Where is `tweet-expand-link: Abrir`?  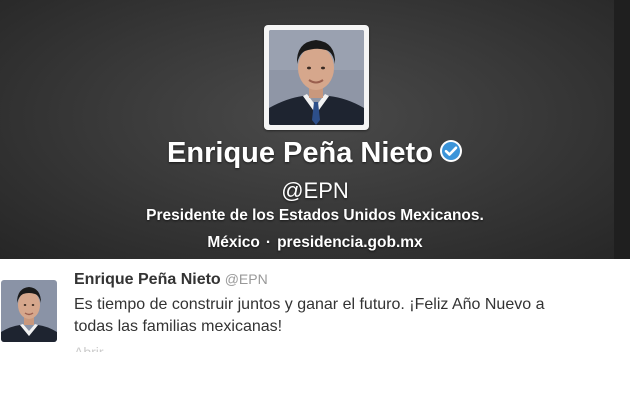 tweet-expand-link: Abrir is located at coordinates (89, 347).